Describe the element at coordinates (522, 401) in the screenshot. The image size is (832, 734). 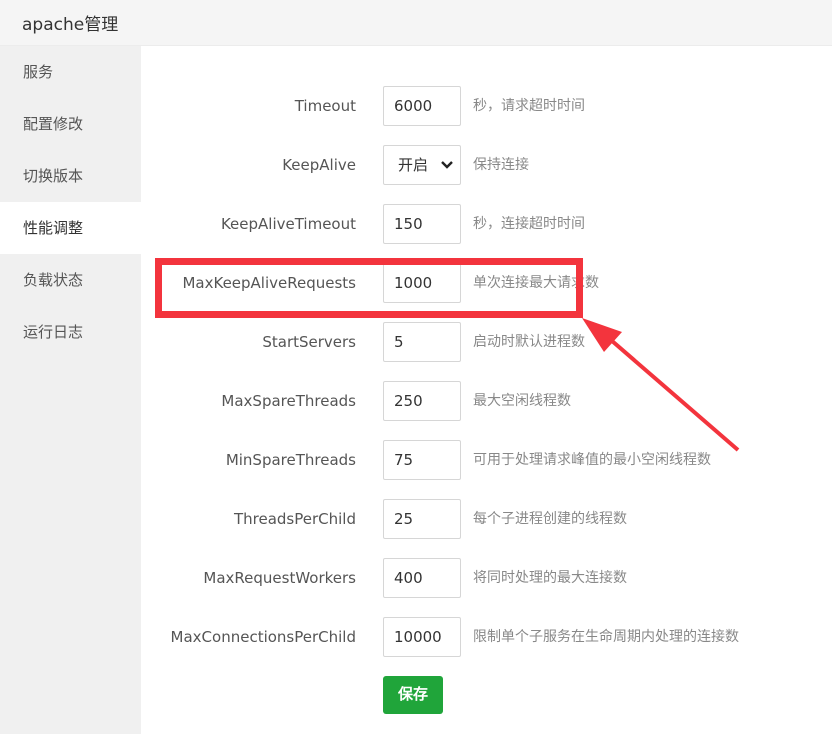
I see `field-hint: 最大空闲线程数` at that location.